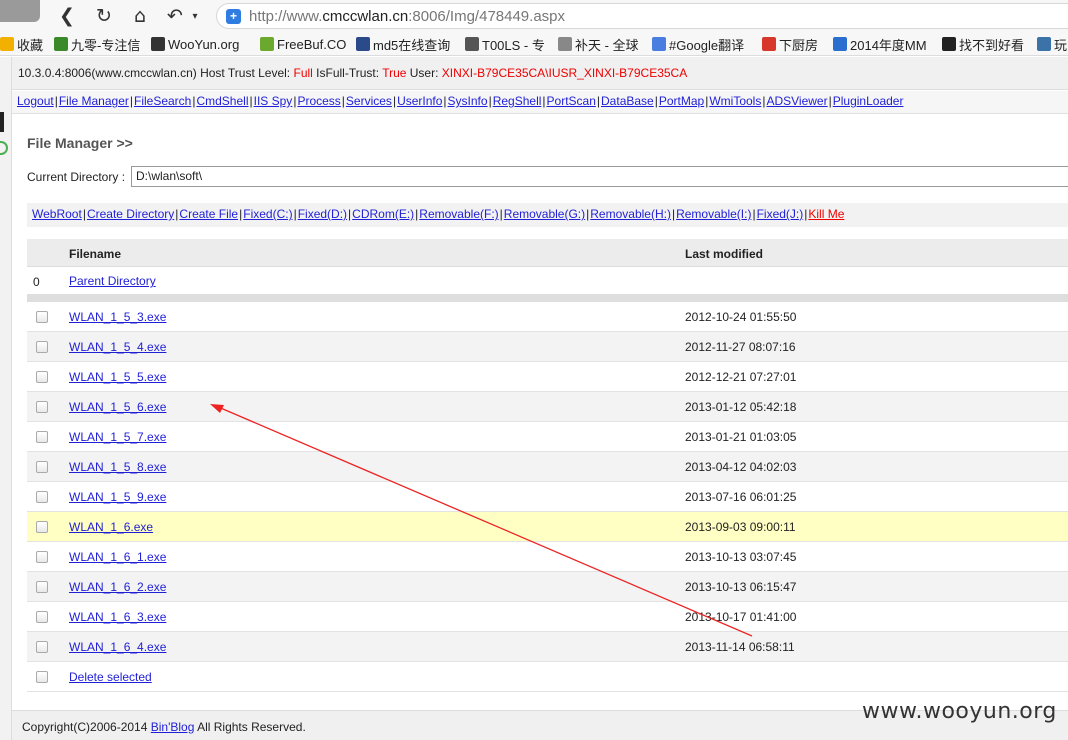 Image resolution: width=1068 pixels, height=740 pixels. What do you see at coordinates (468, 101) in the screenshot?
I see `nav-sysinfo: SysInfo` at bounding box center [468, 101].